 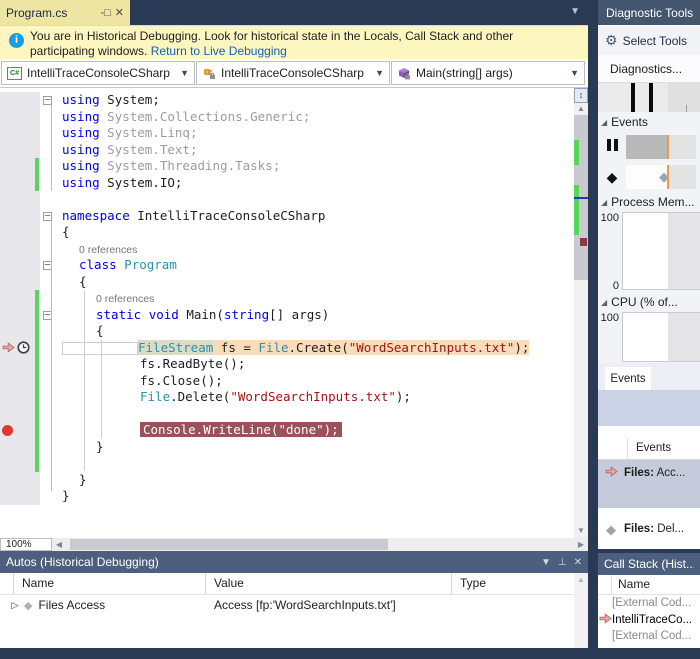 What do you see at coordinates (219, 51) in the screenshot?
I see `return-to-live-debugging-link: Return to Live Debugging` at bounding box center [219, 51].